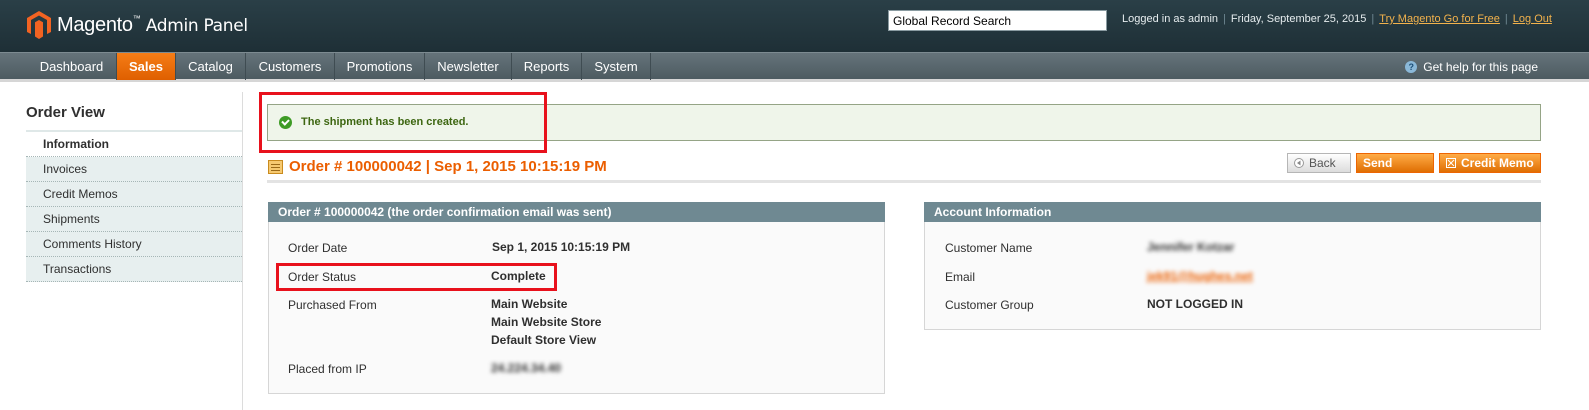 The image size is (1589, 410). Describe the element at coordinates (211, 66) in the screenshot. I see `nav-catalog: Catalog` at that location.